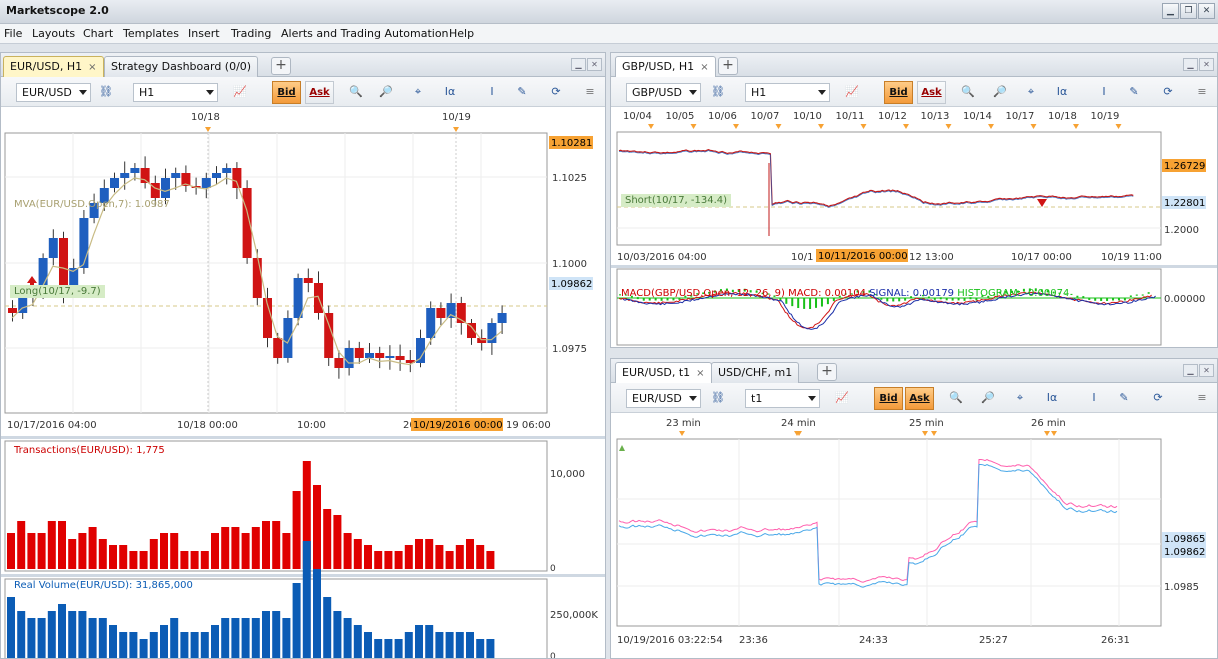 This screenshot has height=659, width=1218. Describe the element at coordinates (1131, 257) in the screenshot. I see `time-axis-label: 10/19 11:00` at that location.